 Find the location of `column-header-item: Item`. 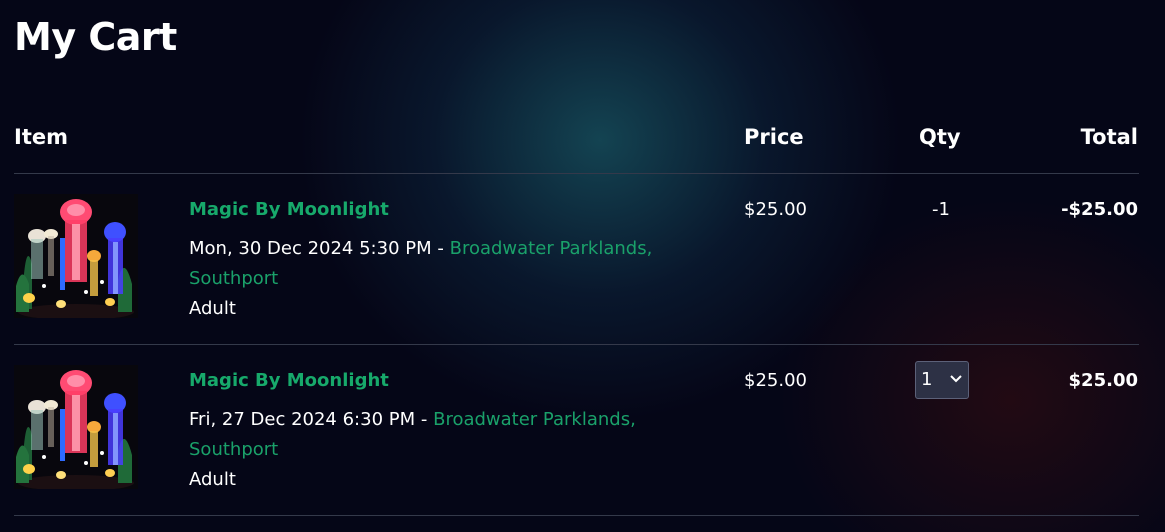

column-header-item: Item is located at coordinates (41, 137).